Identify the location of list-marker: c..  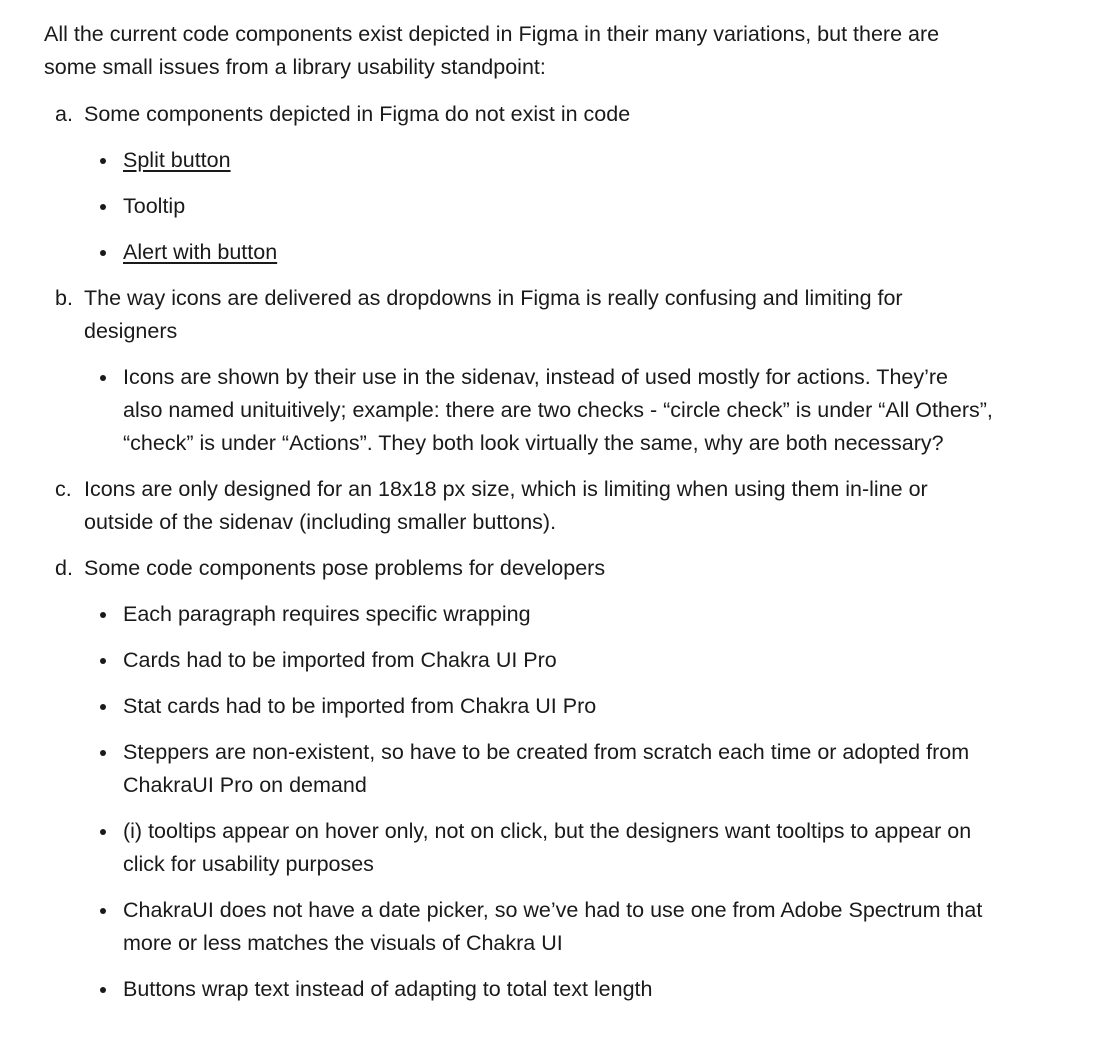
(63, 489).